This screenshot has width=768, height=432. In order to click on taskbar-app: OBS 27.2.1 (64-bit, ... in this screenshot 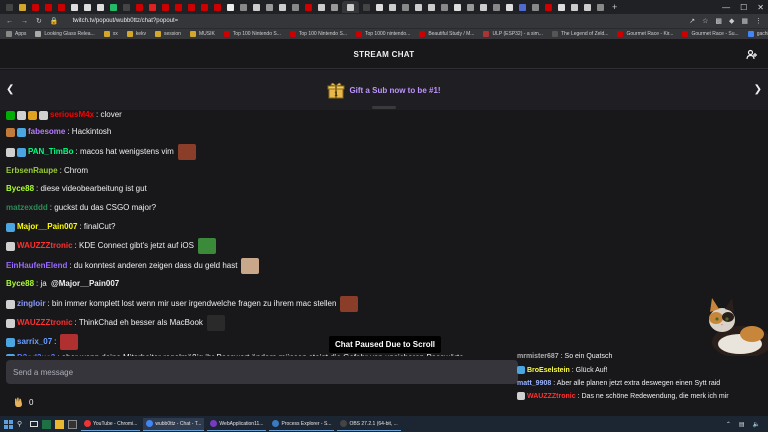, I will do `click(369, 424)`.